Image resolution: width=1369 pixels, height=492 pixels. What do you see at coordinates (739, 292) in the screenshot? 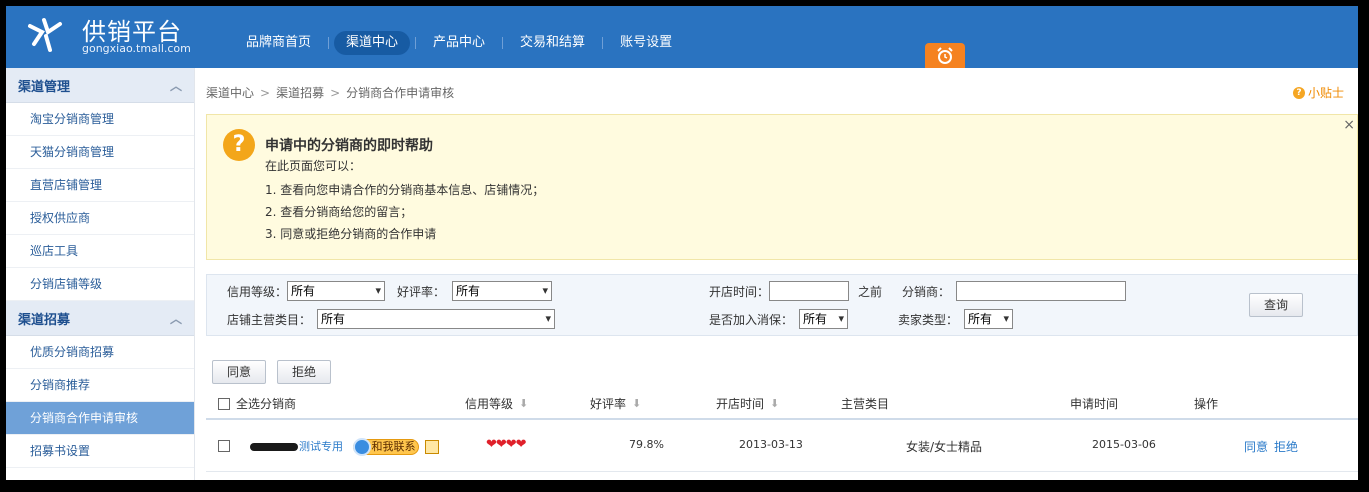
I see `open-time-label: 开店时间：` at bounding box center [739, 292].